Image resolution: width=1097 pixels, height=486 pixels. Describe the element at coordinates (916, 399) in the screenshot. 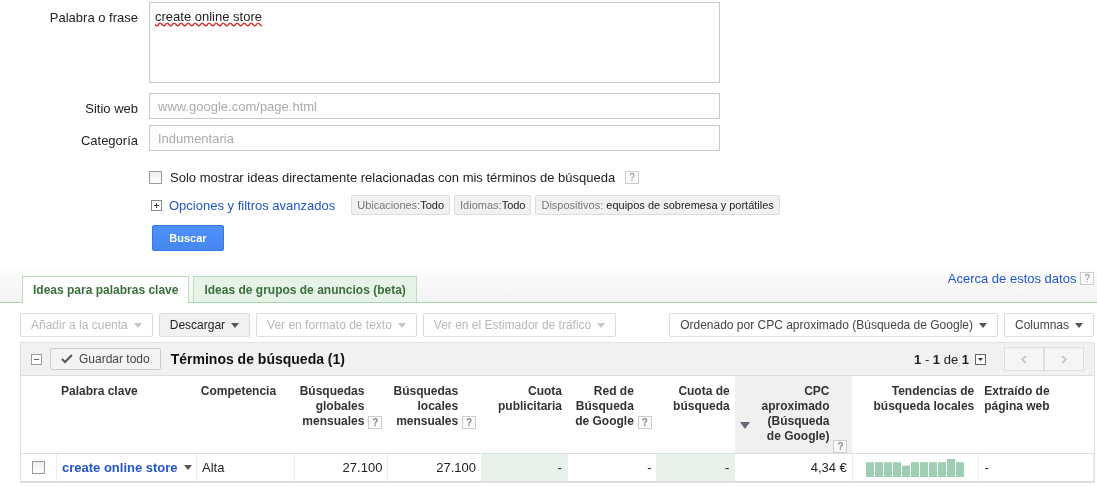

I see `column-header: Tendencias de búsqueda locales` at that location.